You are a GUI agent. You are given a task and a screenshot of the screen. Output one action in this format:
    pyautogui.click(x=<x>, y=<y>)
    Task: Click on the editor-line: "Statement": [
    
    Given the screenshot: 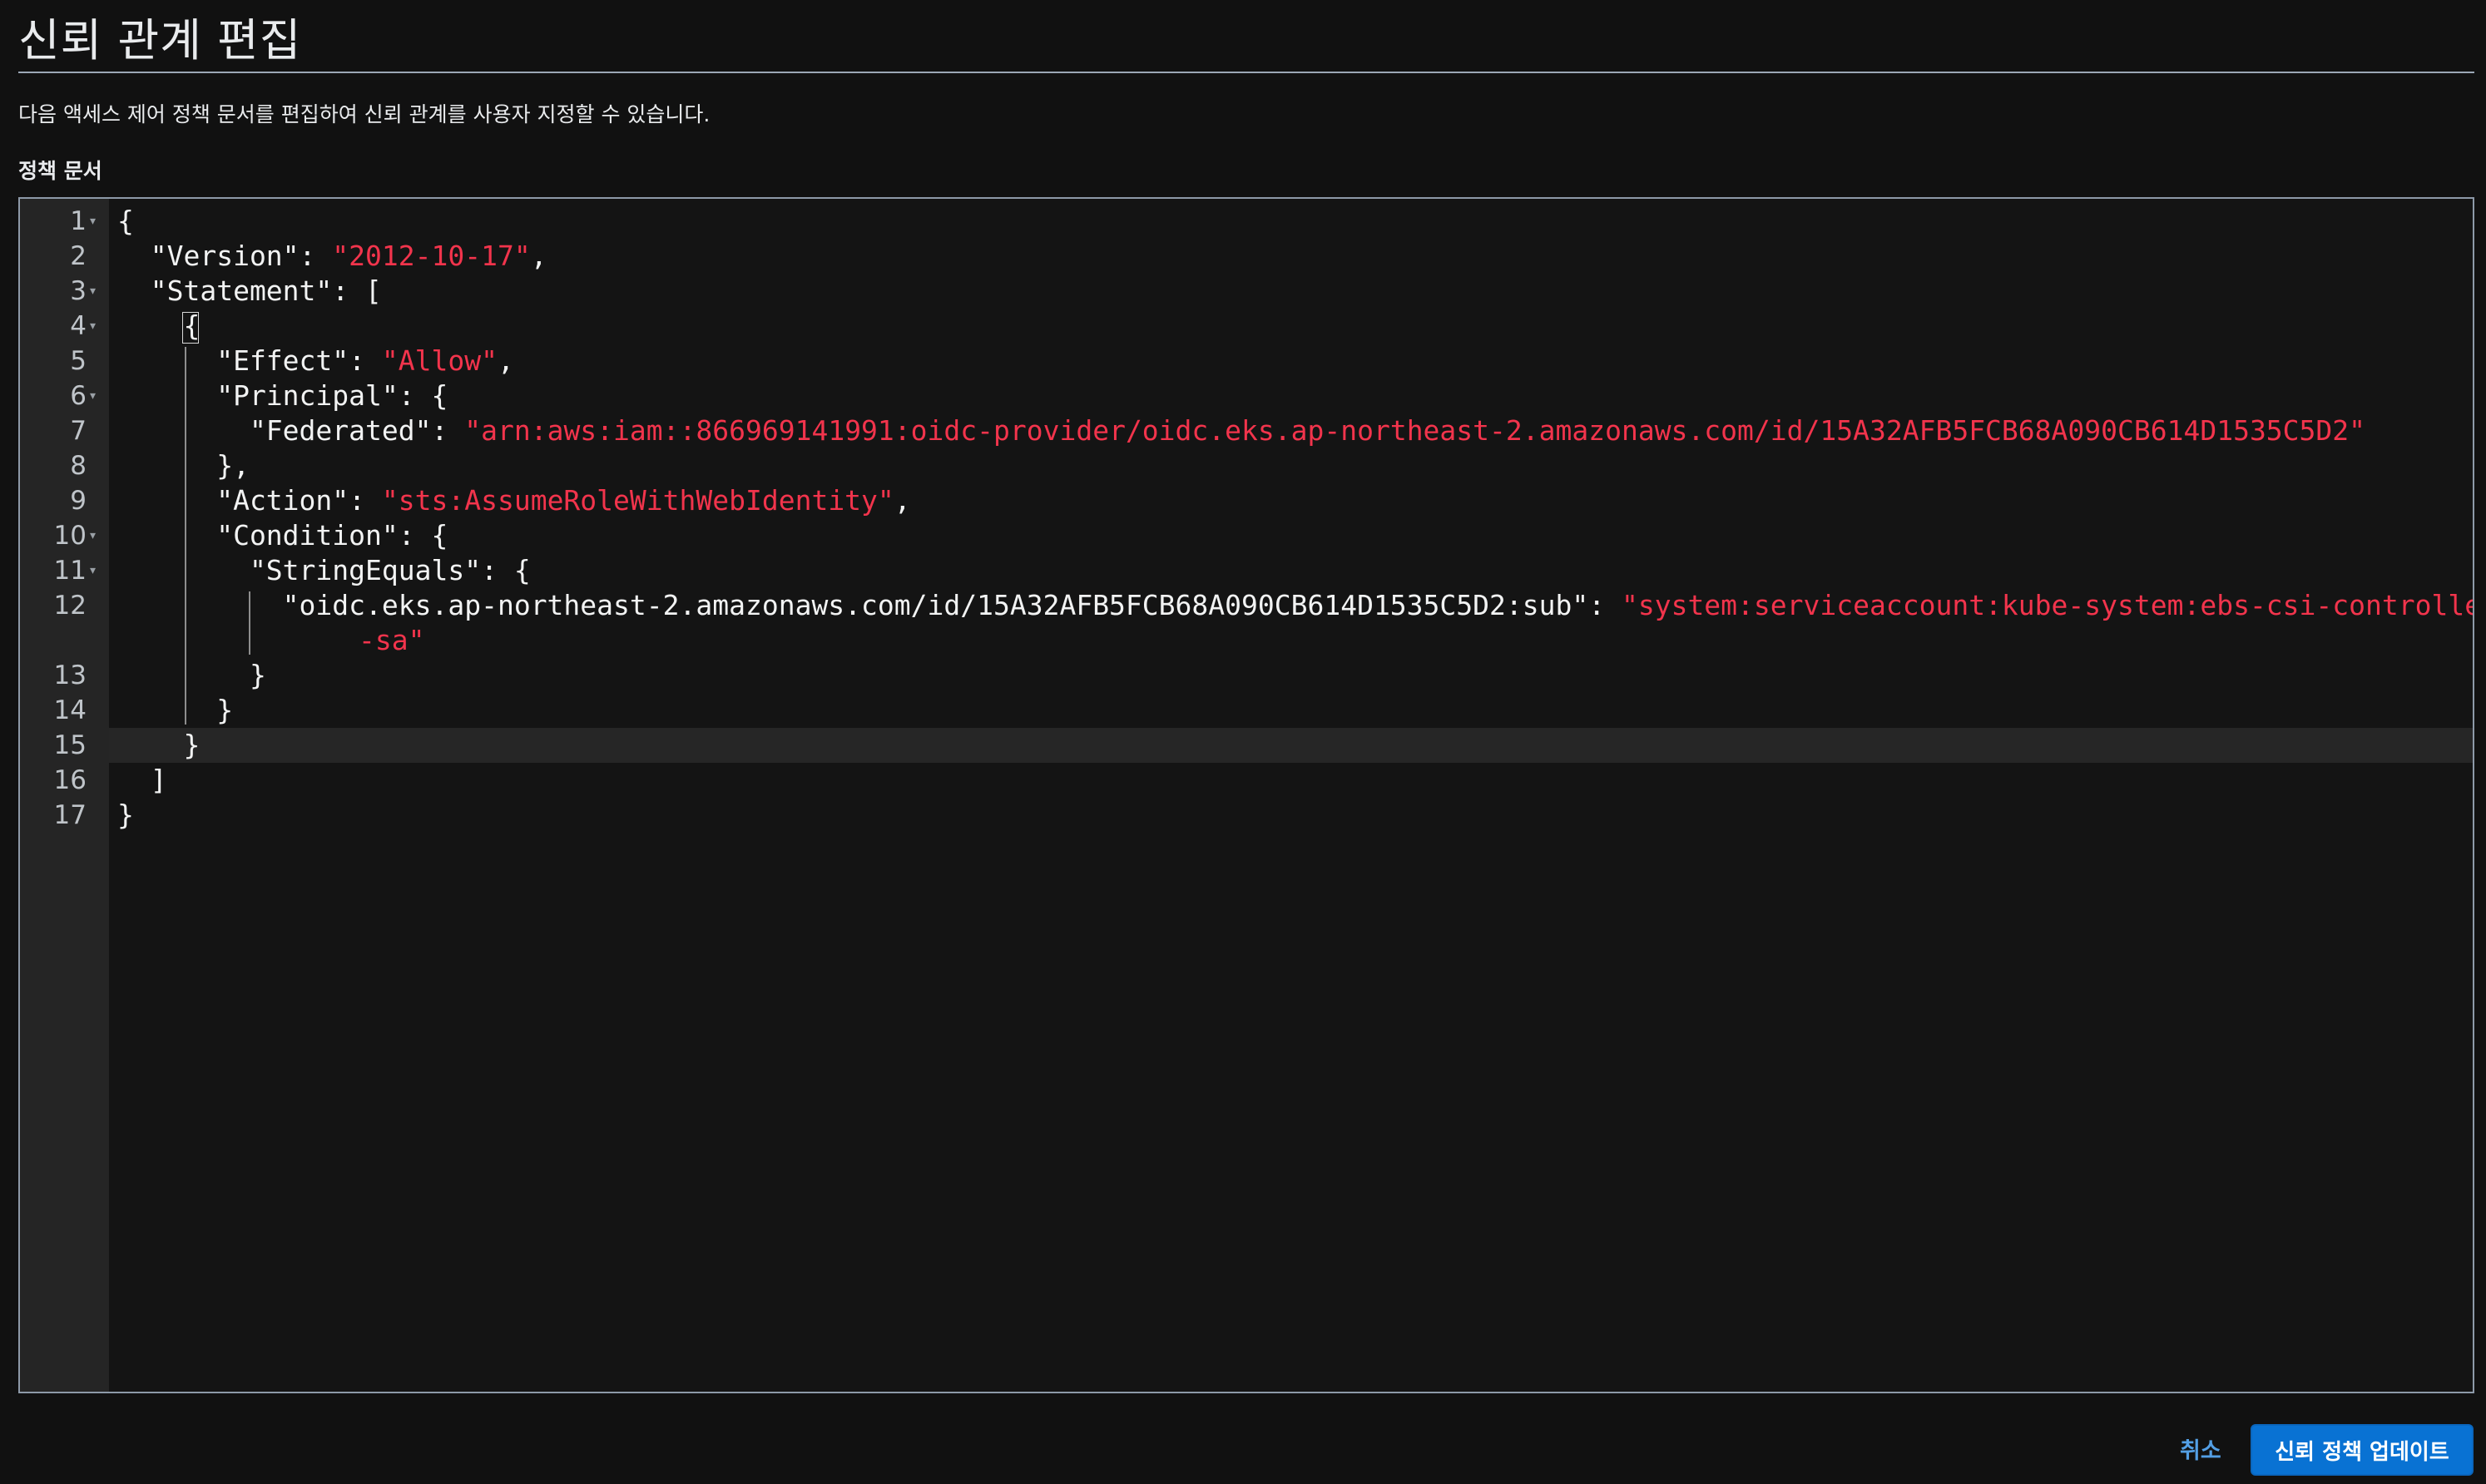 What is the action you would take?
    pyautogui.click(x=1291, y=291)
    